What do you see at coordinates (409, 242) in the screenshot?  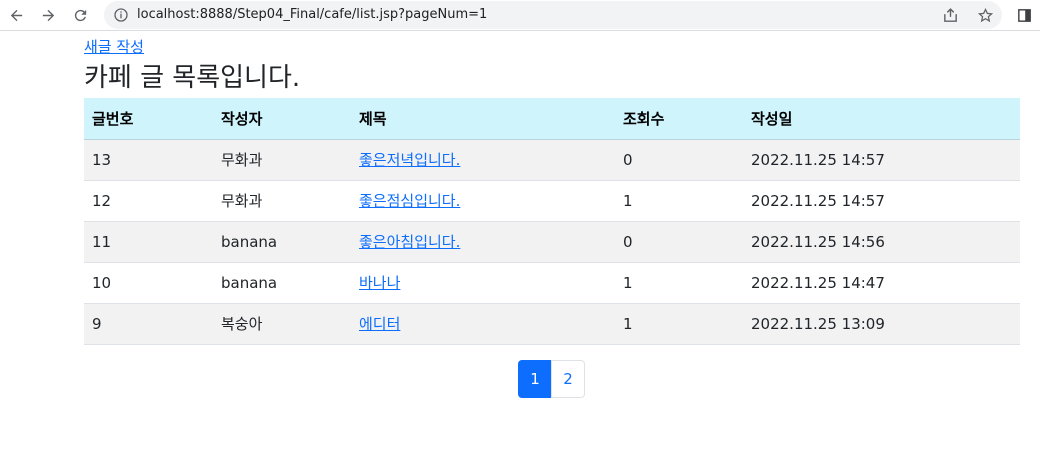 I see `post-title-link: 좋은아침입니다.` at bounding box center [409, 242].